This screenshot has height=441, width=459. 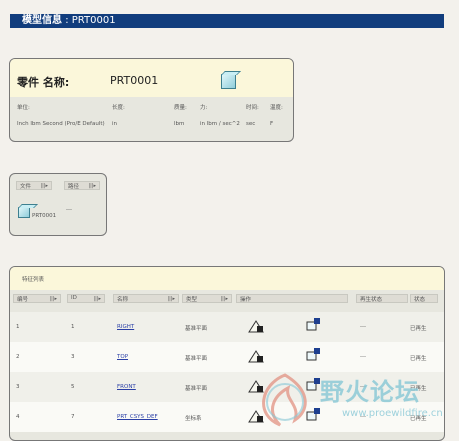 I want to click on file-panel: 文件 |||▸ 路径 |||▸ PRT0001 ---, so click(x=58, y=204).